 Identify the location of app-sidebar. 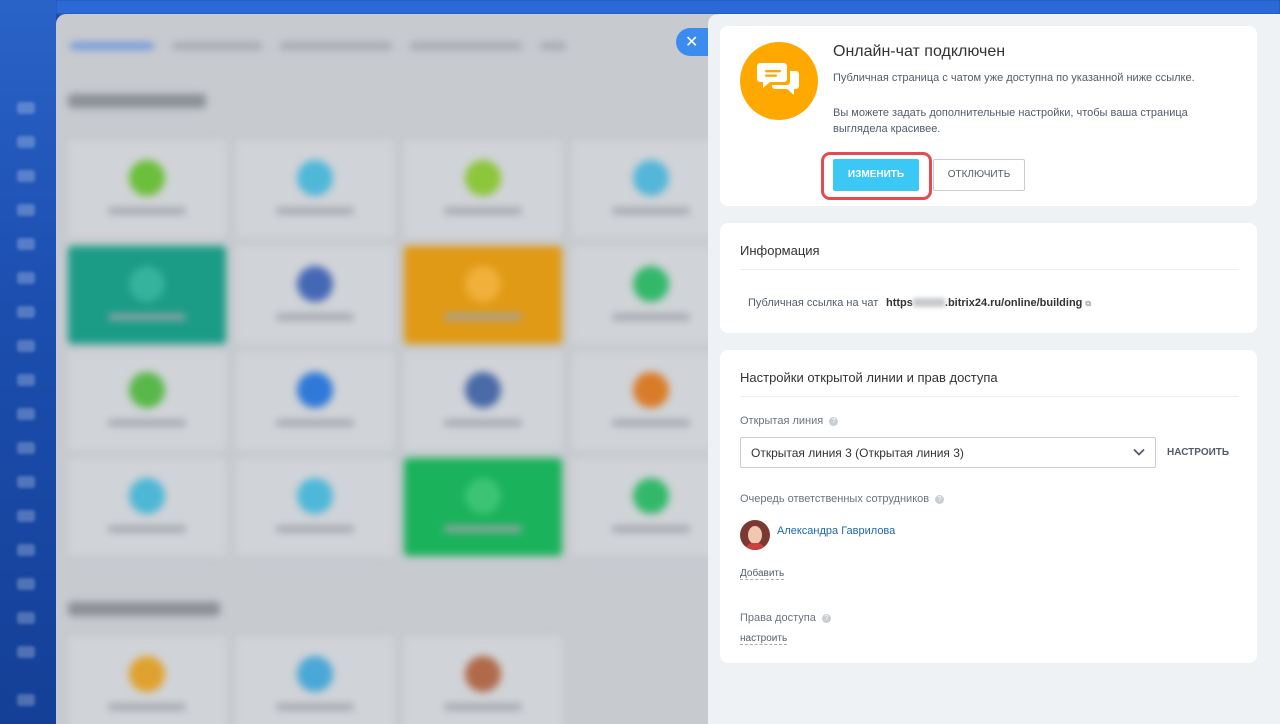
(28, 362).